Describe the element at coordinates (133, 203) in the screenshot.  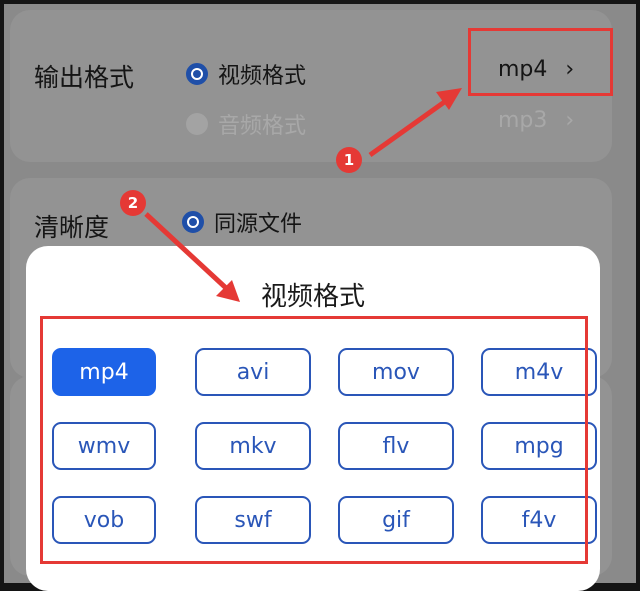
I see `annotation-marker-2: 2` at that location.